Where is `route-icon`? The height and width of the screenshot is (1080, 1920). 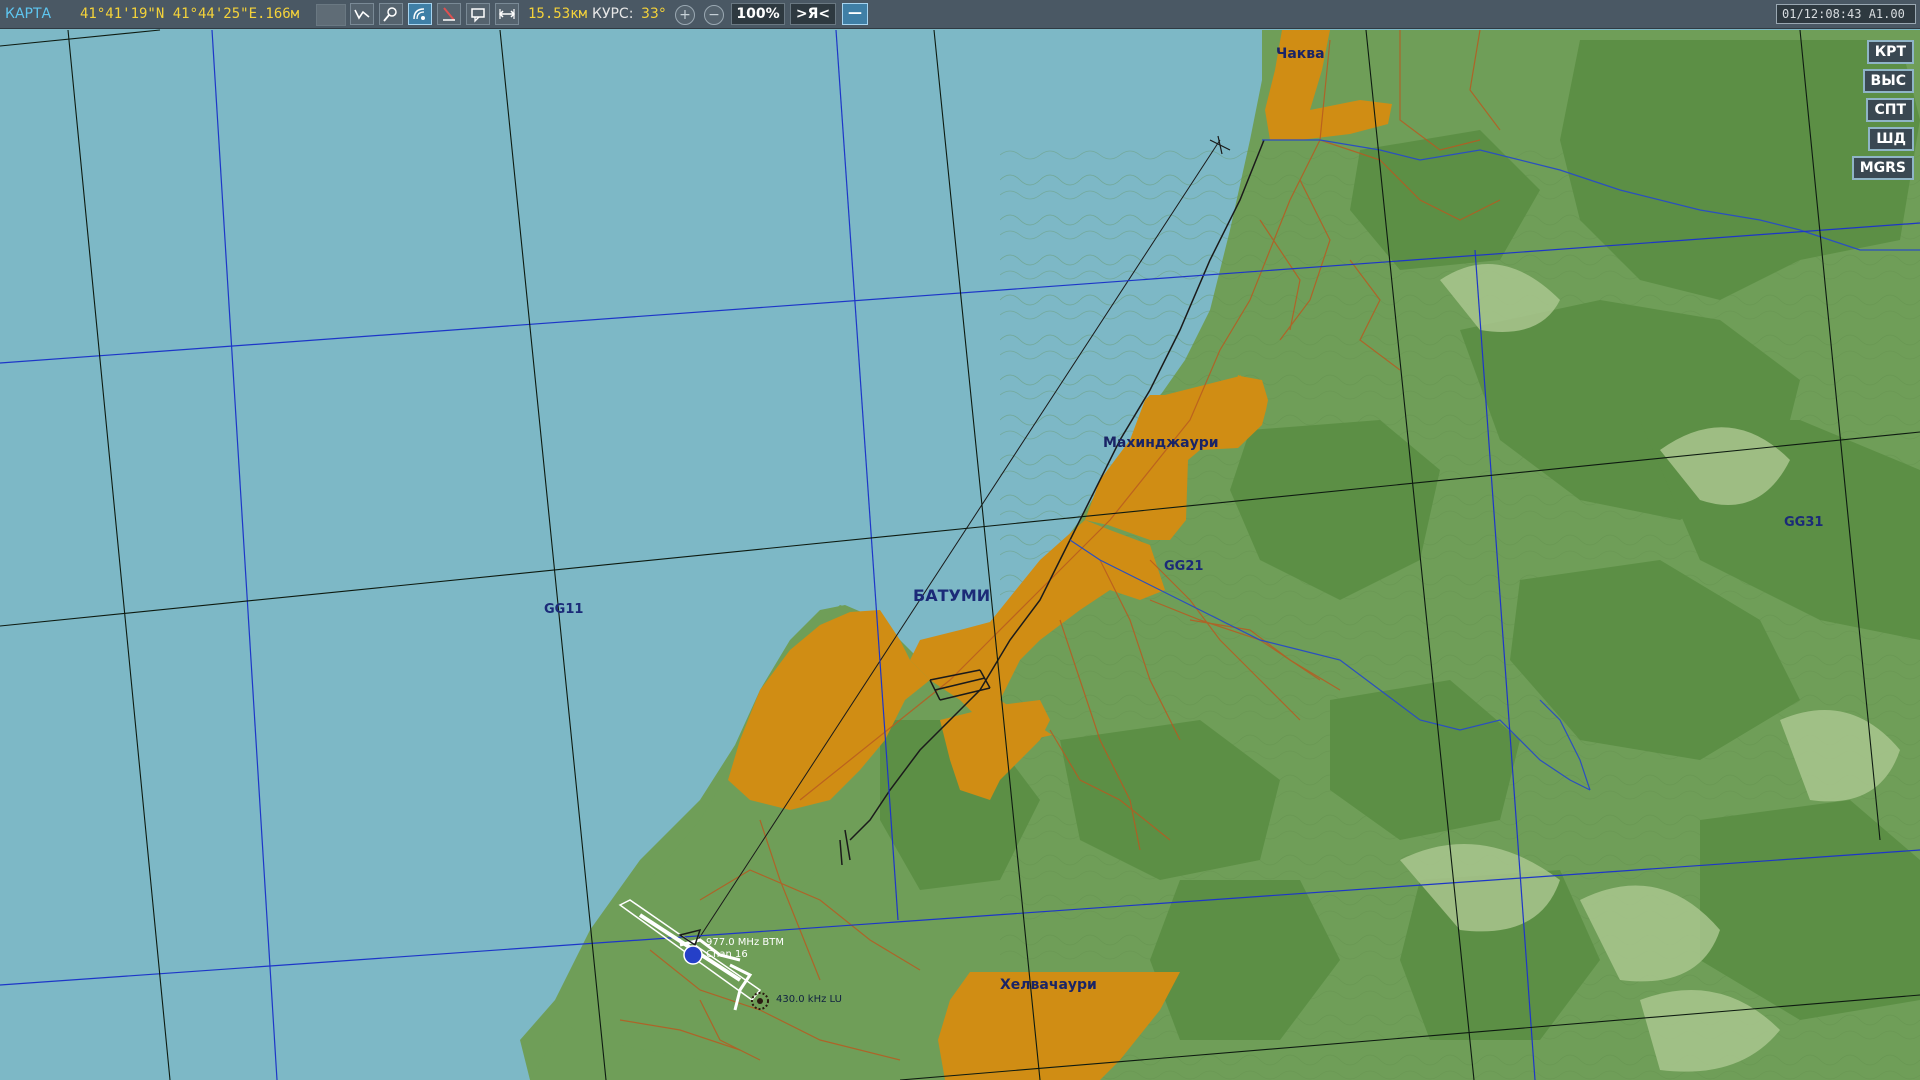
route-icon is located at coordinates (362, 14).